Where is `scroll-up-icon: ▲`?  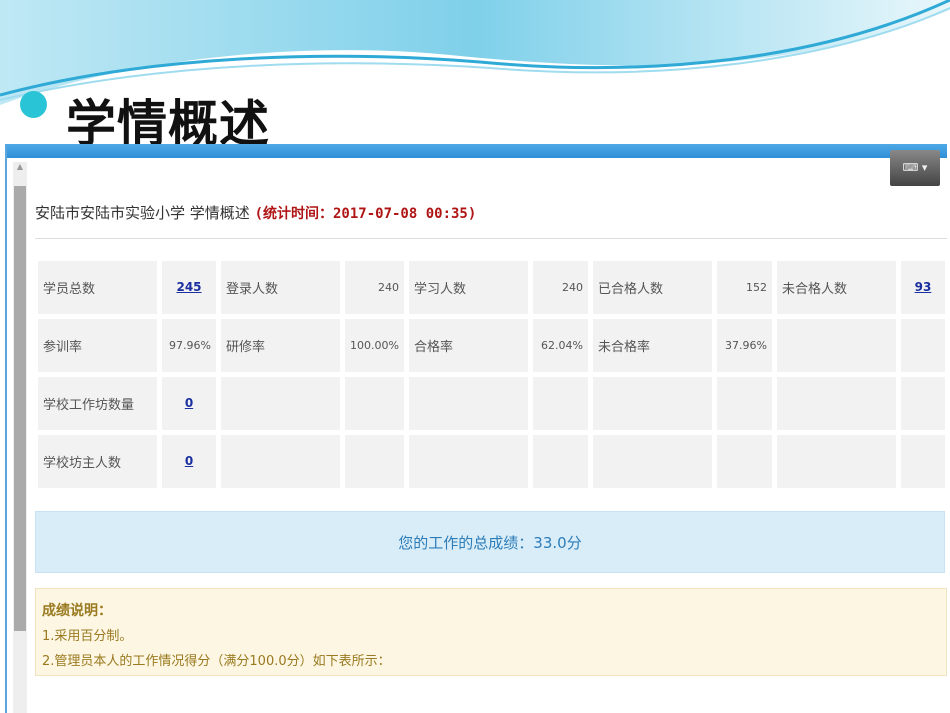
scroll-up-icon: ▲ is located at coordinates (20, 166).